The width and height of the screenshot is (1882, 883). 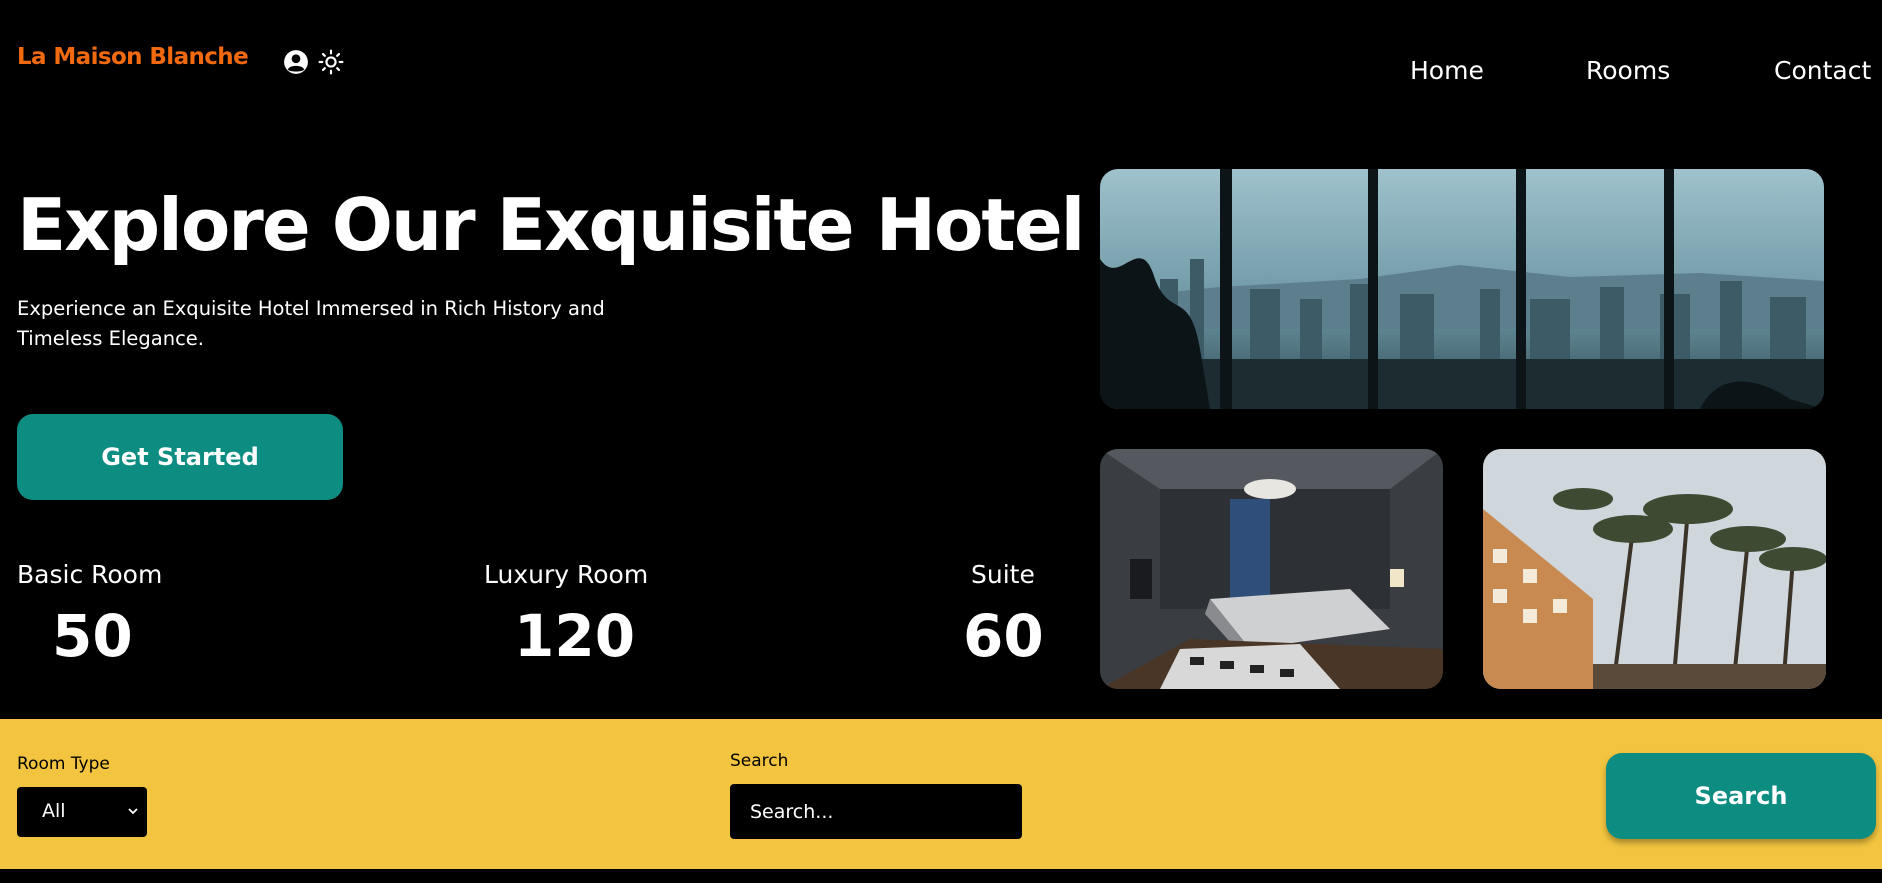 What do you see at coordinates (180, 457) in the screenshot?
I see `get-started-button: Get Started` at bounding box center [180, 457].